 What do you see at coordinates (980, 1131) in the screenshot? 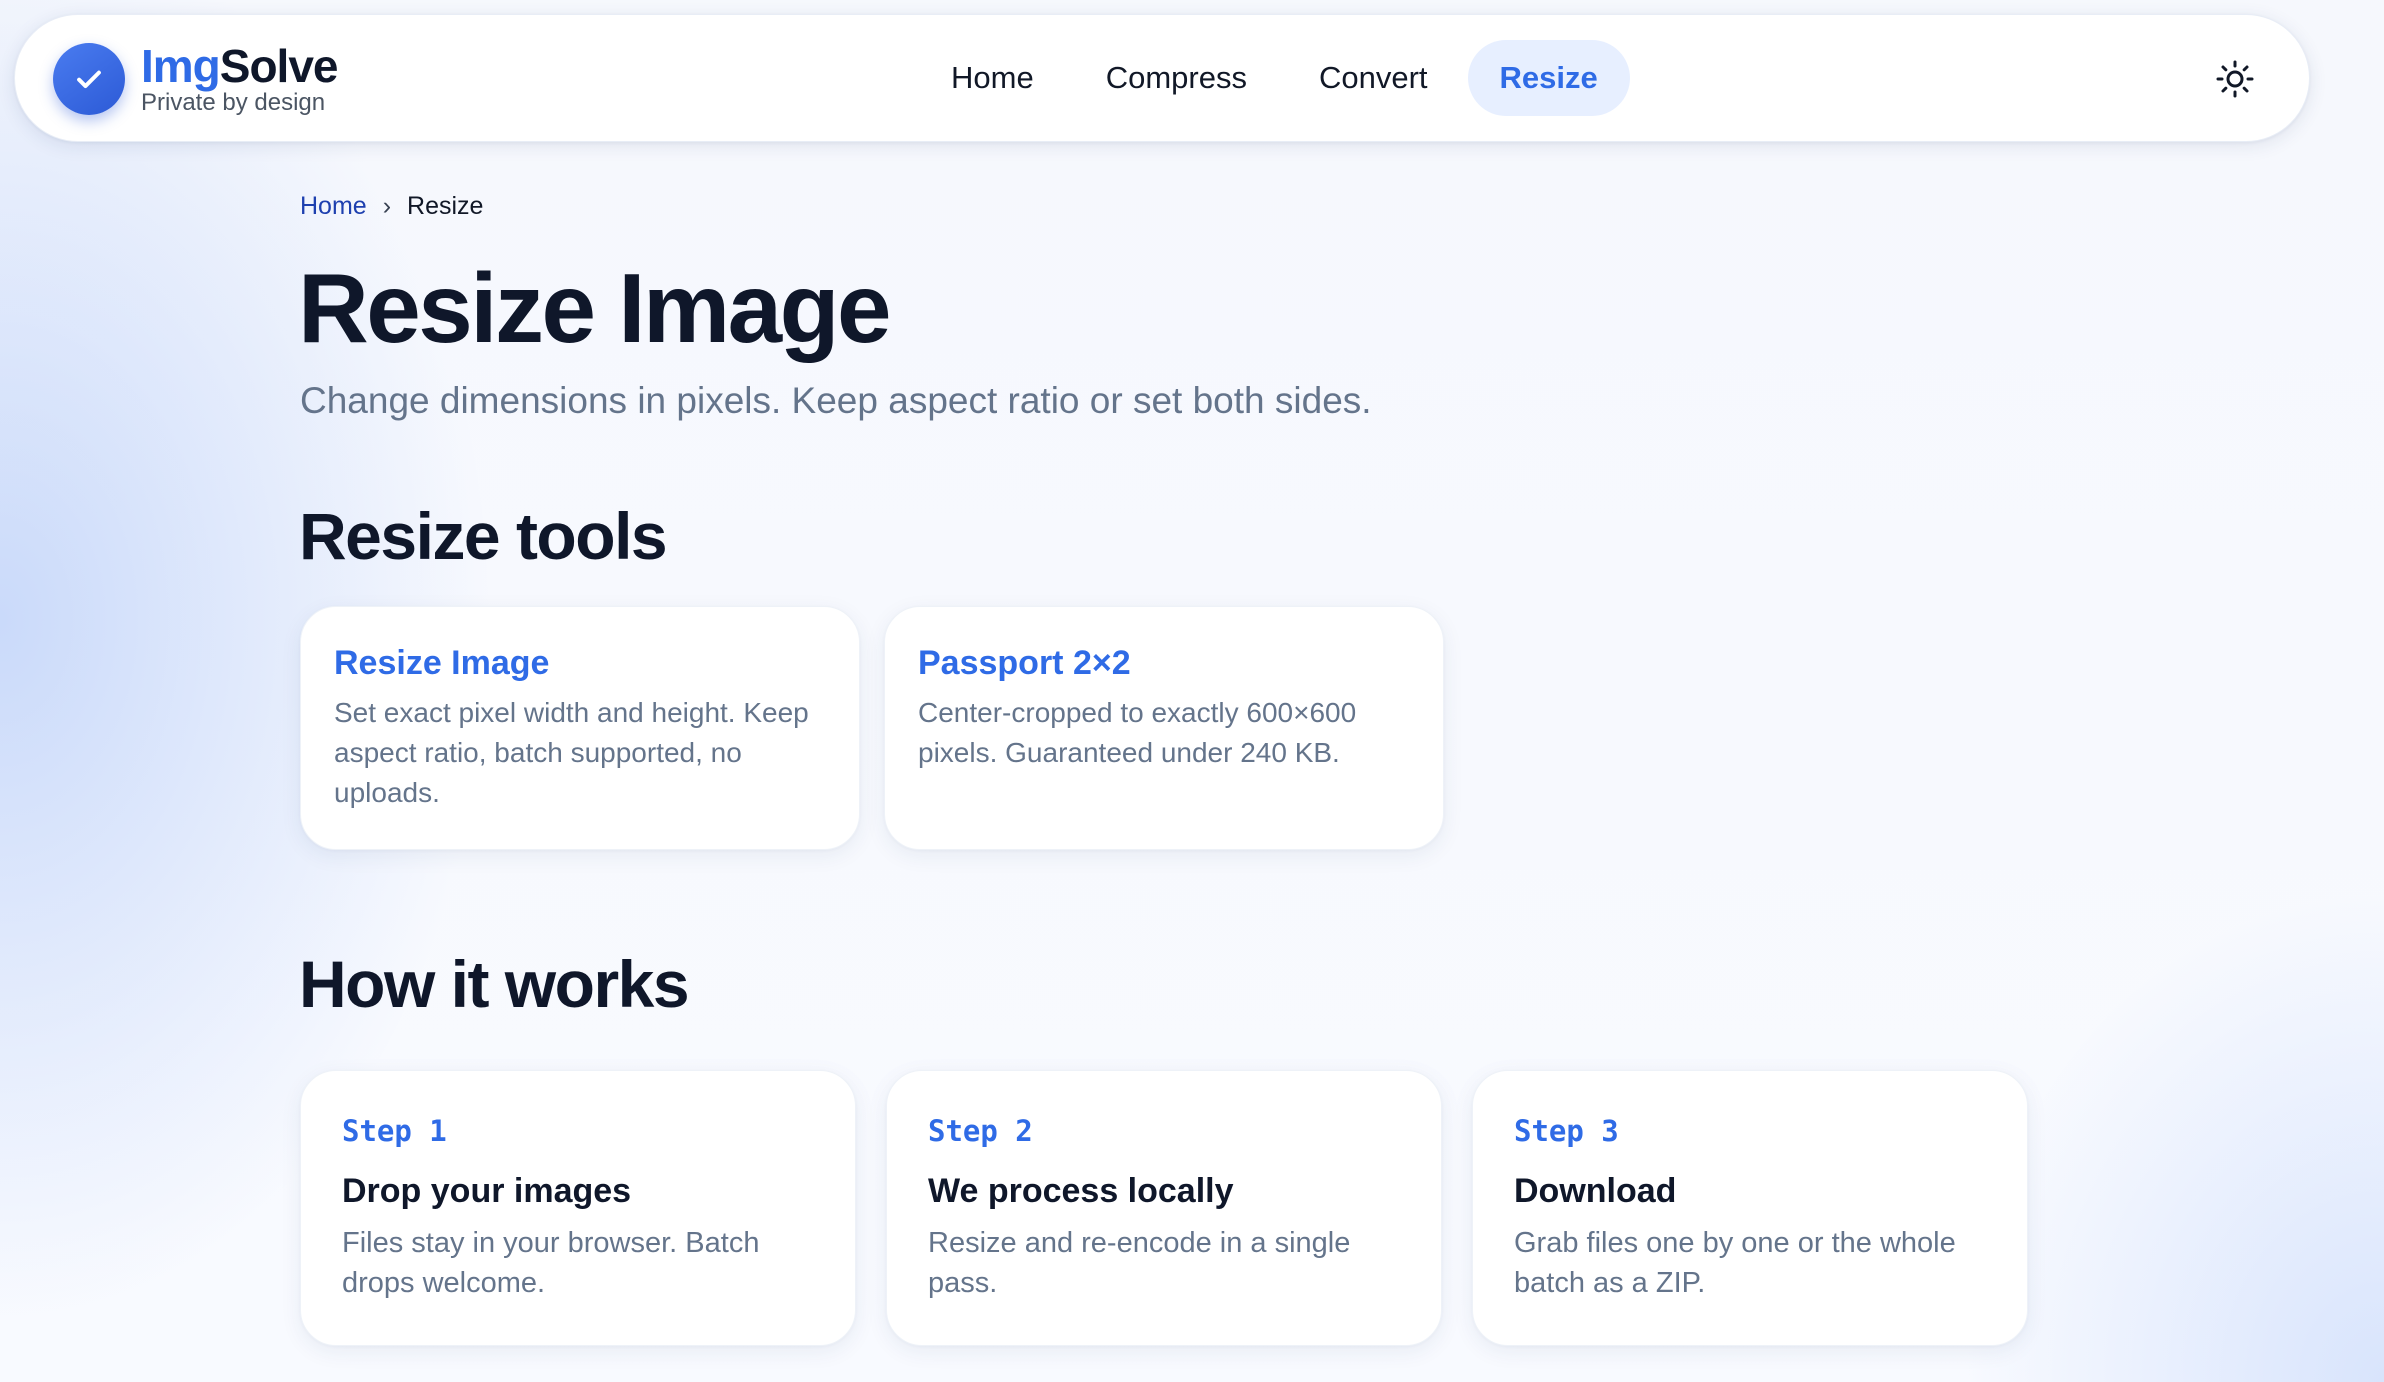
I see `step-label: Step 2` at bounding box center [980, 1131].